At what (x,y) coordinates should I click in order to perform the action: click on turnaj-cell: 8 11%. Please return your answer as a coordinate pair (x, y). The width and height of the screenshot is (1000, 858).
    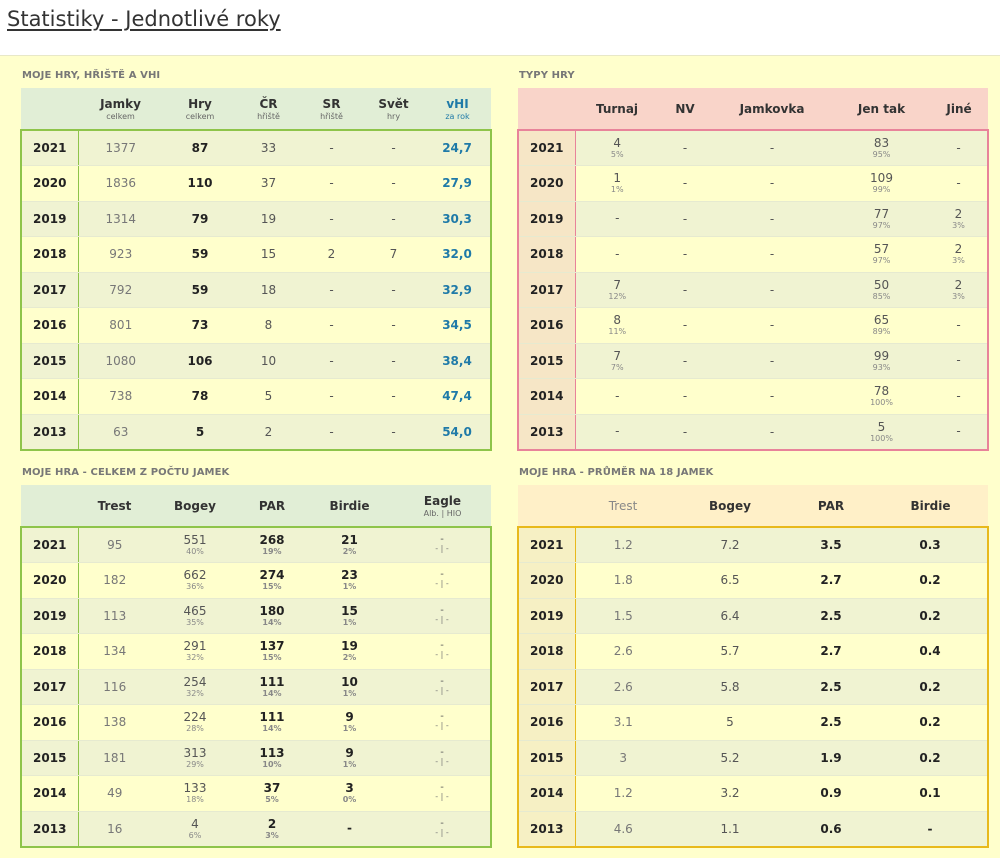
    Looking at the image, I should click on (617, 325).